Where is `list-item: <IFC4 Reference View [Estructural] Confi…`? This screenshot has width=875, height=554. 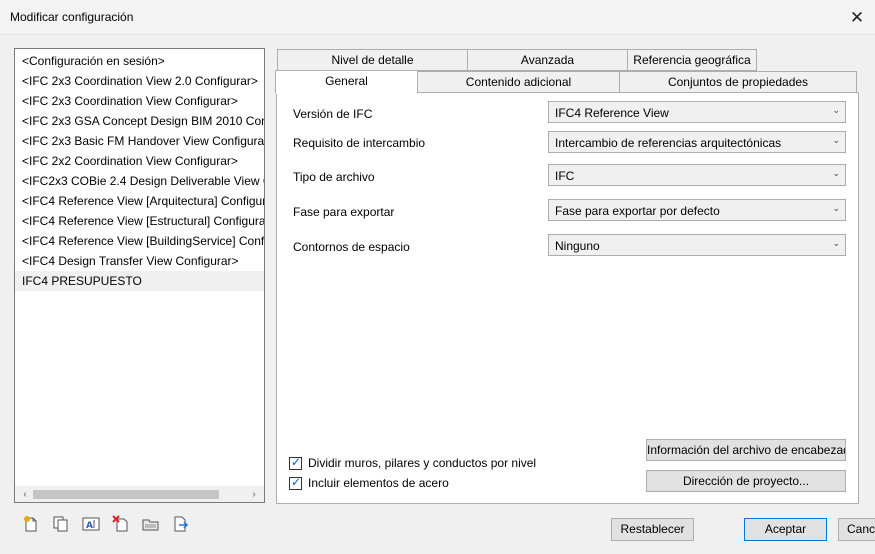 list-item: <IFC4 Reference View [Estructural] Confi… is located at coordinates (139, 221).